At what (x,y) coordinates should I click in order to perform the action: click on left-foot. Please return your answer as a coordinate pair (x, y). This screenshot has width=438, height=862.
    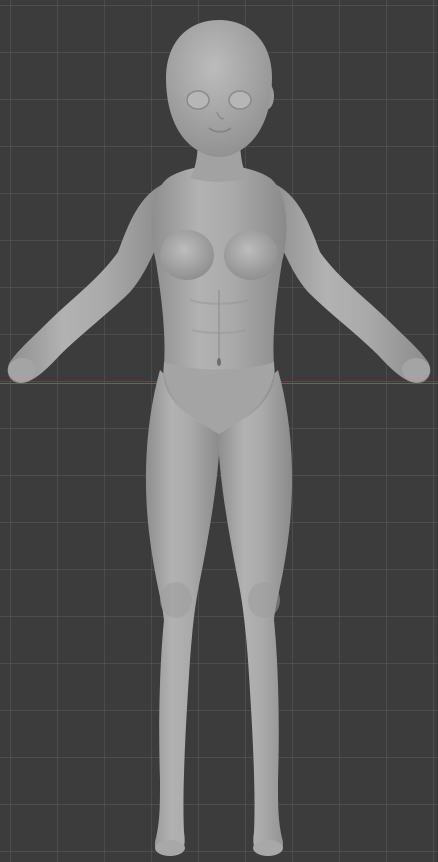
    Looking at the image, I should click on (170, 848).